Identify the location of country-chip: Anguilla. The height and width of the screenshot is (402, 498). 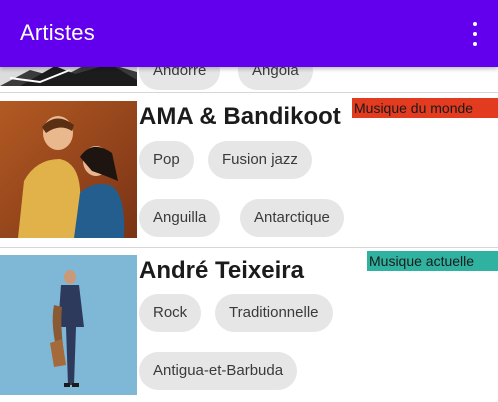
(180, 218).